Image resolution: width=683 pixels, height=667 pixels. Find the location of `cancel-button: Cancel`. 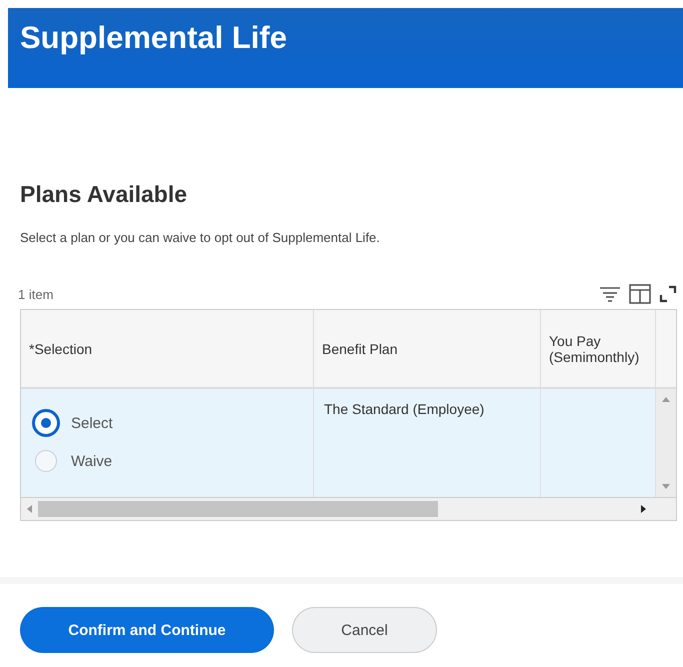

cancel-button: Cancel is located at coordinates (364, 630).